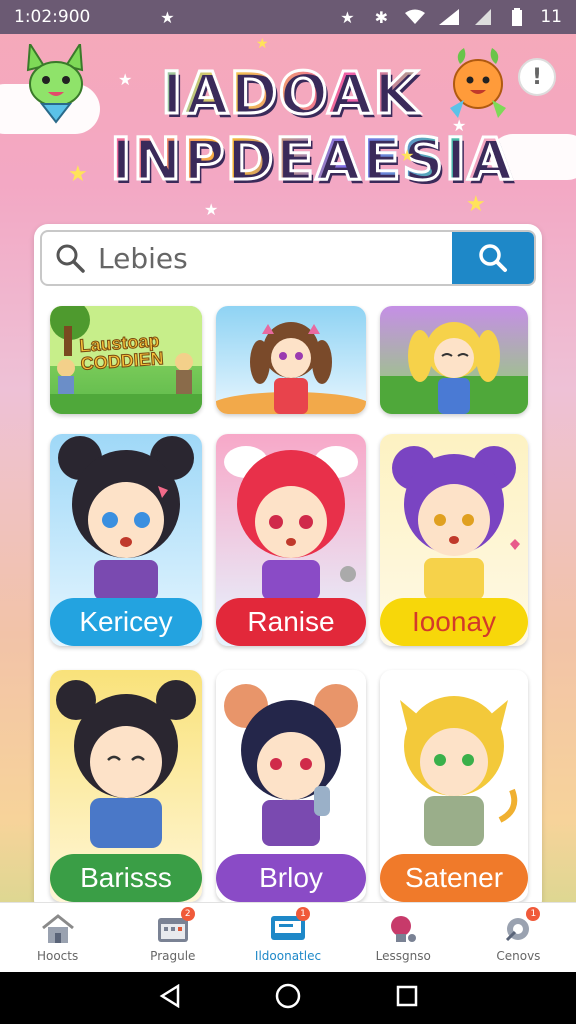 The width and height of the screenshot is (576, 1024). I want to click on nav-item-lessons: Lessgnso, so click(403, 937).